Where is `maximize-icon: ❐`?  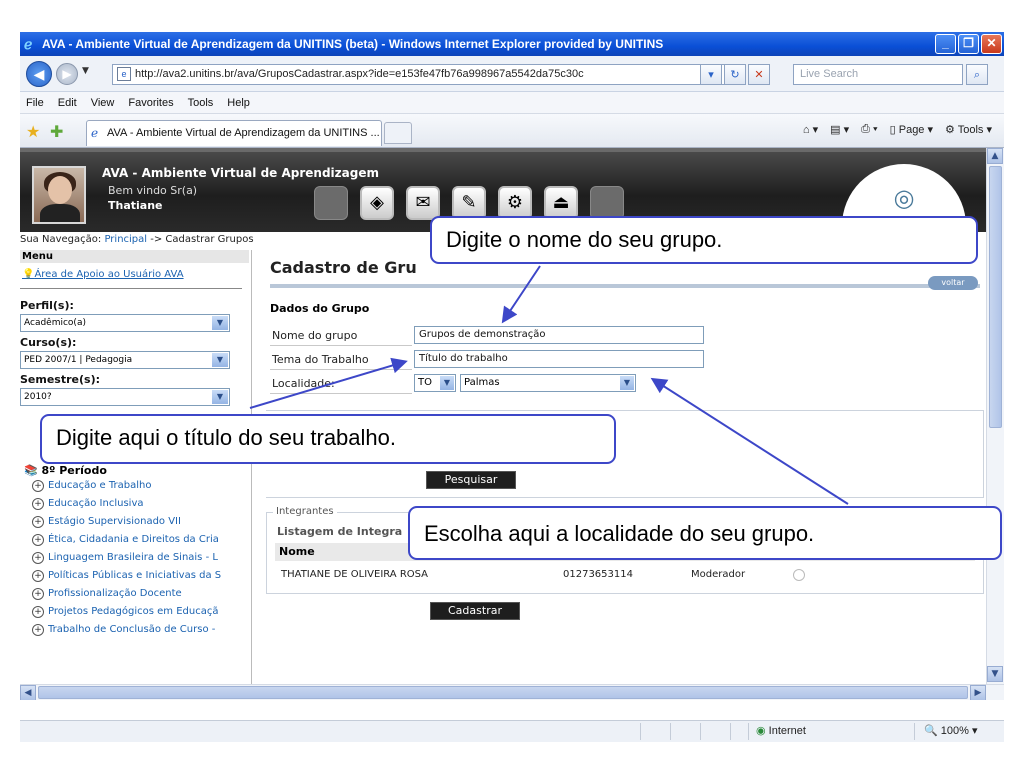
maximize-icon: ❐ is located at coordinates (968, 44).